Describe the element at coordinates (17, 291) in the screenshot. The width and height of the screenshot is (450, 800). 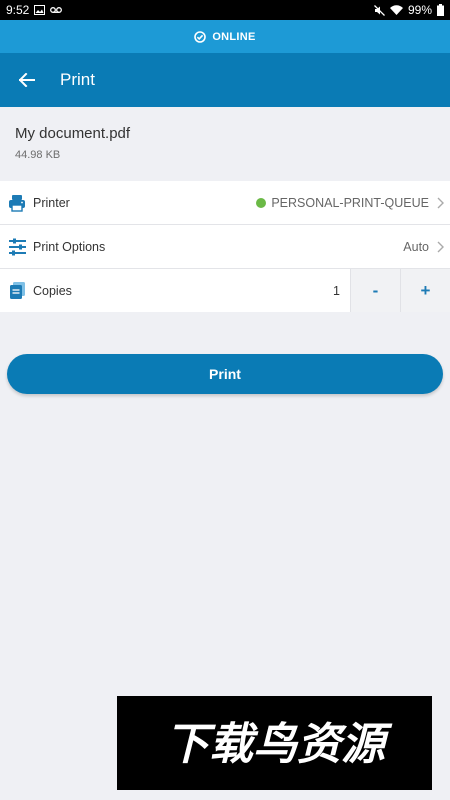
I see `copies-icon` at that location.